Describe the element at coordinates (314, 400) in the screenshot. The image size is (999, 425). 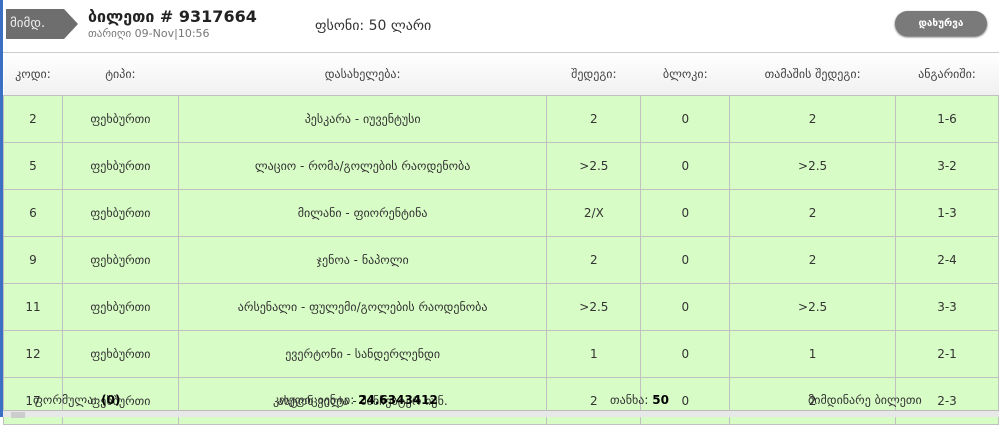
I see `coef-label: კოეფიციენტი:` at that location.